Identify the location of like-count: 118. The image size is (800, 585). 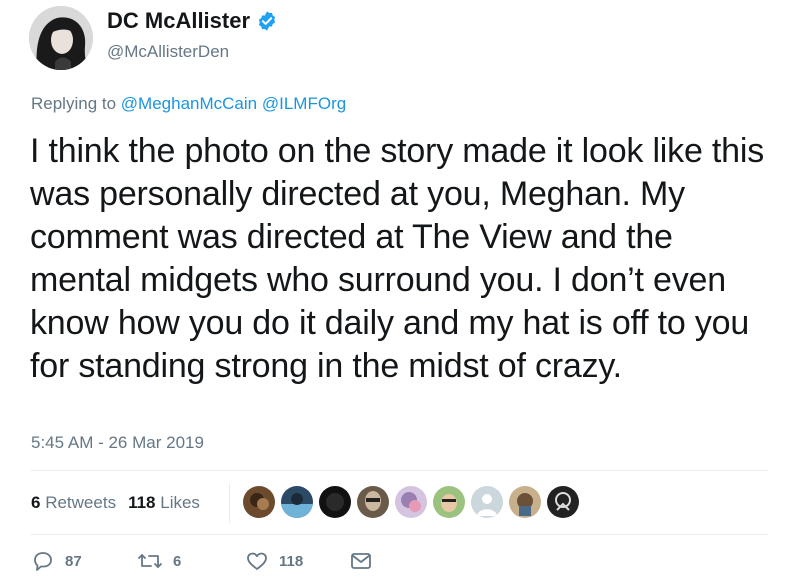
(291, 561).